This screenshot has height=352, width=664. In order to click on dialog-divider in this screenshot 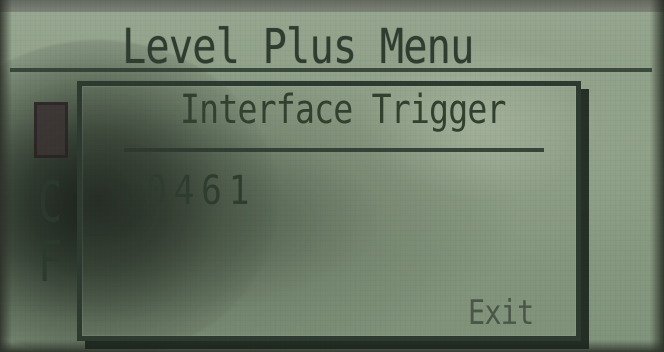, I will do `click(334, 150)`.